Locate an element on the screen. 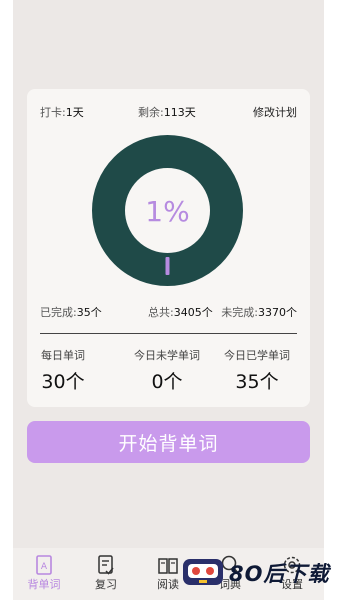 This screenshot has height=600, width=337. tab-review-label: 复习 is located at coordinates (106, 584).